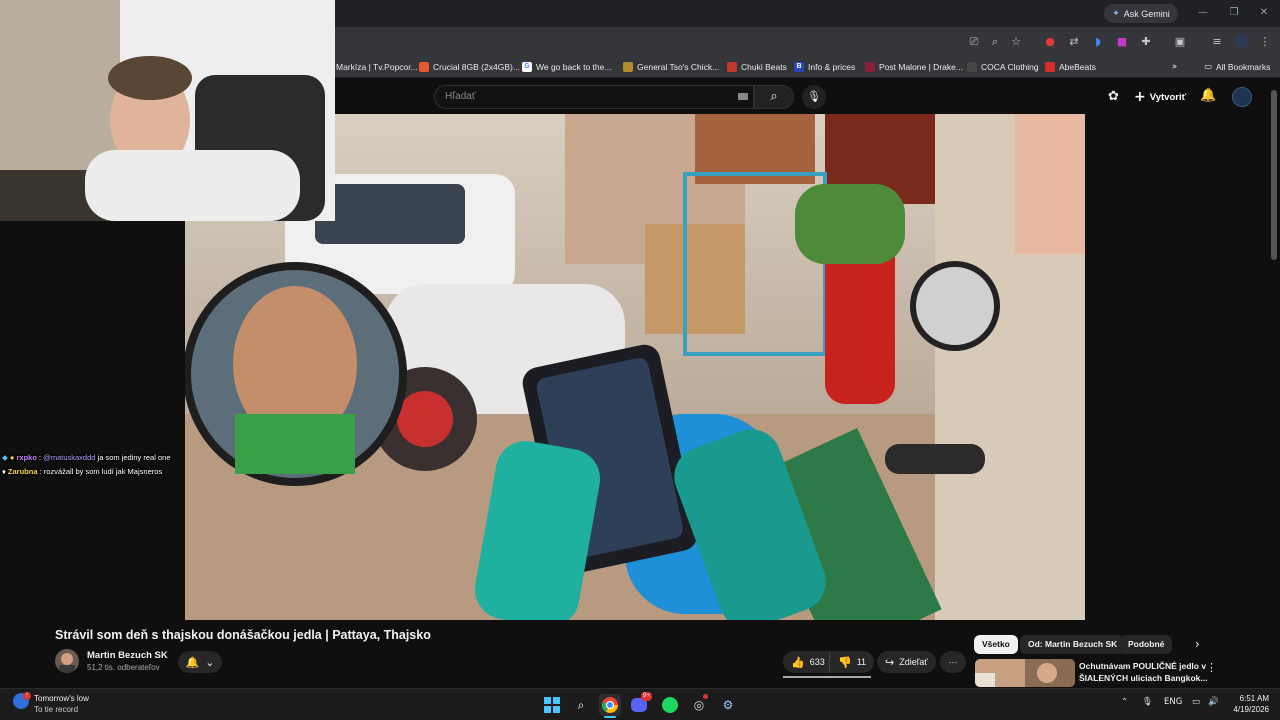  What do you see at coordinates (1124, 702) in the screenshot?
I see `tray-overflow-icon: ⌃` at bounding box center [1124, 702].